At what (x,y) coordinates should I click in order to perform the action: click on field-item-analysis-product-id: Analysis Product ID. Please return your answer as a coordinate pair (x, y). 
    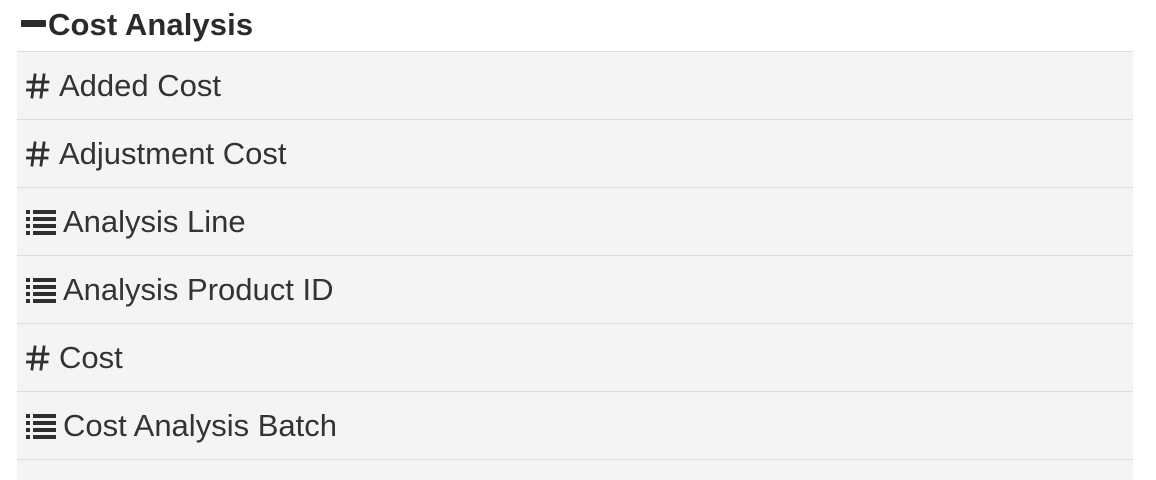
    Looking at the image, I should click on (575, 290).